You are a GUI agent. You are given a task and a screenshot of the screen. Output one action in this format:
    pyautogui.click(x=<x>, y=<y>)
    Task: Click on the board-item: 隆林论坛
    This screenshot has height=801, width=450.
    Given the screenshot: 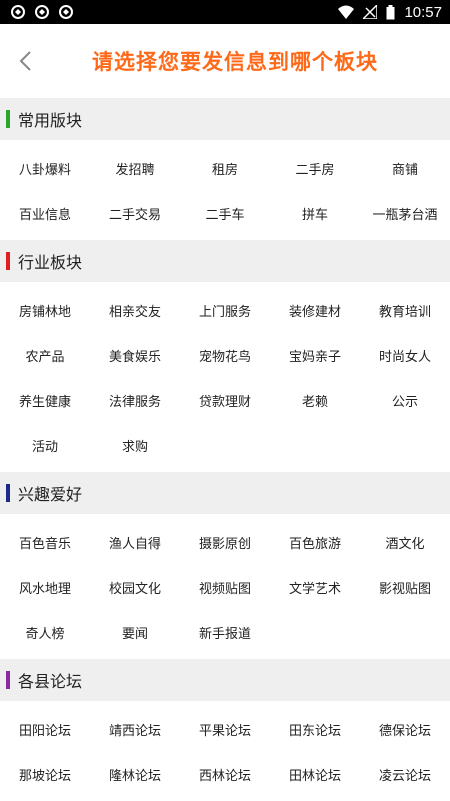 What is the action you would take?
    pyautogui.click(x=135, y=774)
    